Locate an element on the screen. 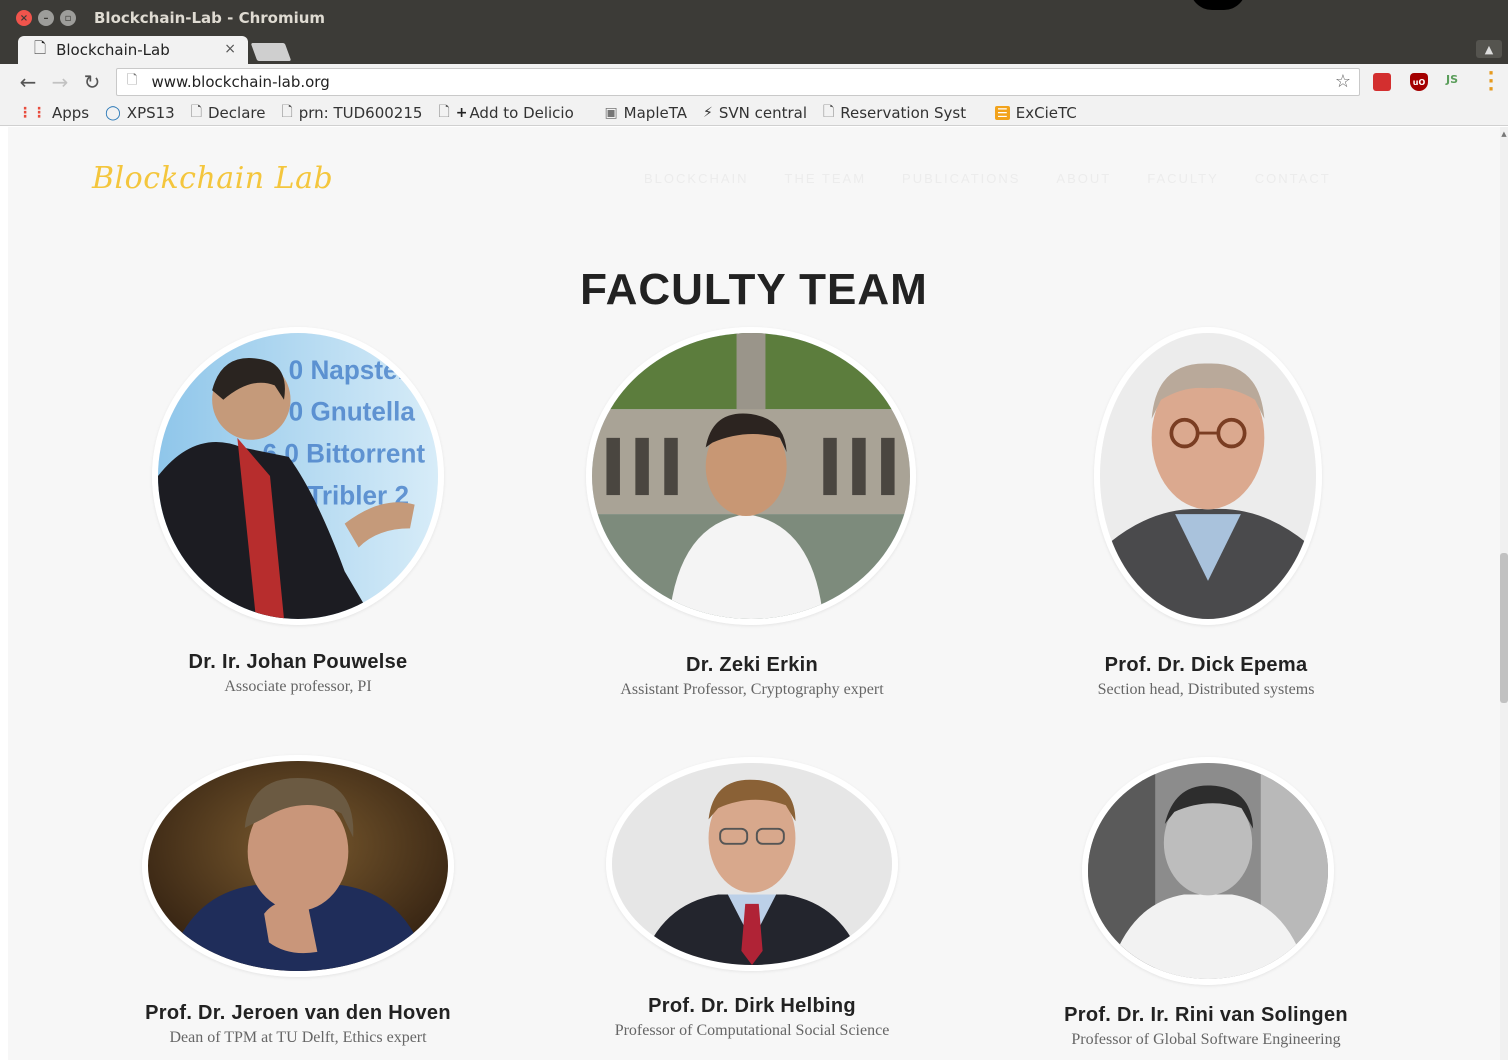 The width and height of the screenshot is (1508, 1060). nav-the-team: THE TEAM is located at coordinates (826, 178).